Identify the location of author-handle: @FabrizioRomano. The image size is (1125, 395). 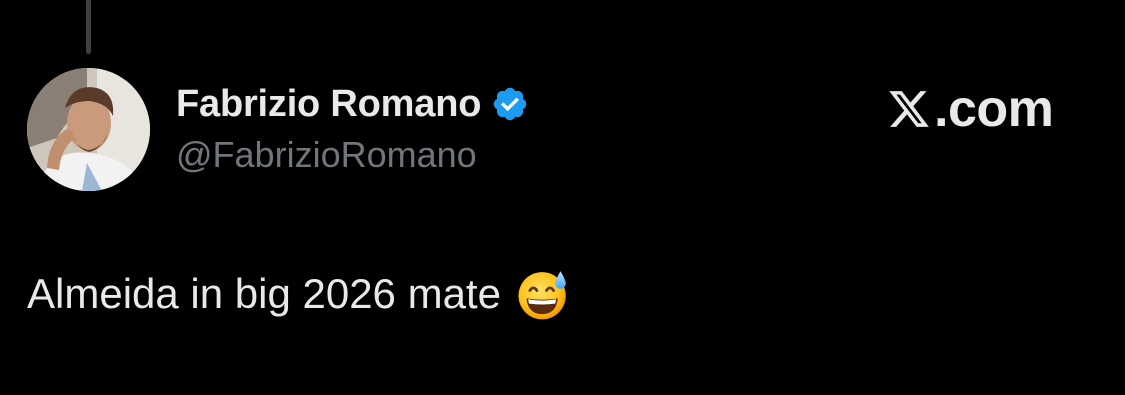
(326, 155).